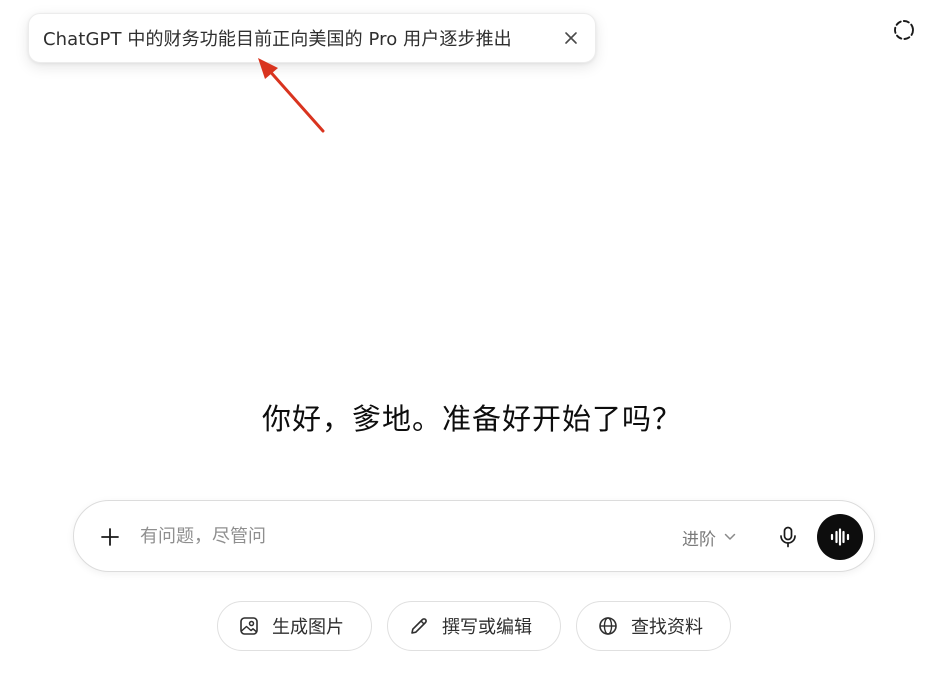 This screenshot has width=944, height=685. Describe the element at coordinates (904, 30) in the screenshot. I see `dashed-circle-icon` at that location.